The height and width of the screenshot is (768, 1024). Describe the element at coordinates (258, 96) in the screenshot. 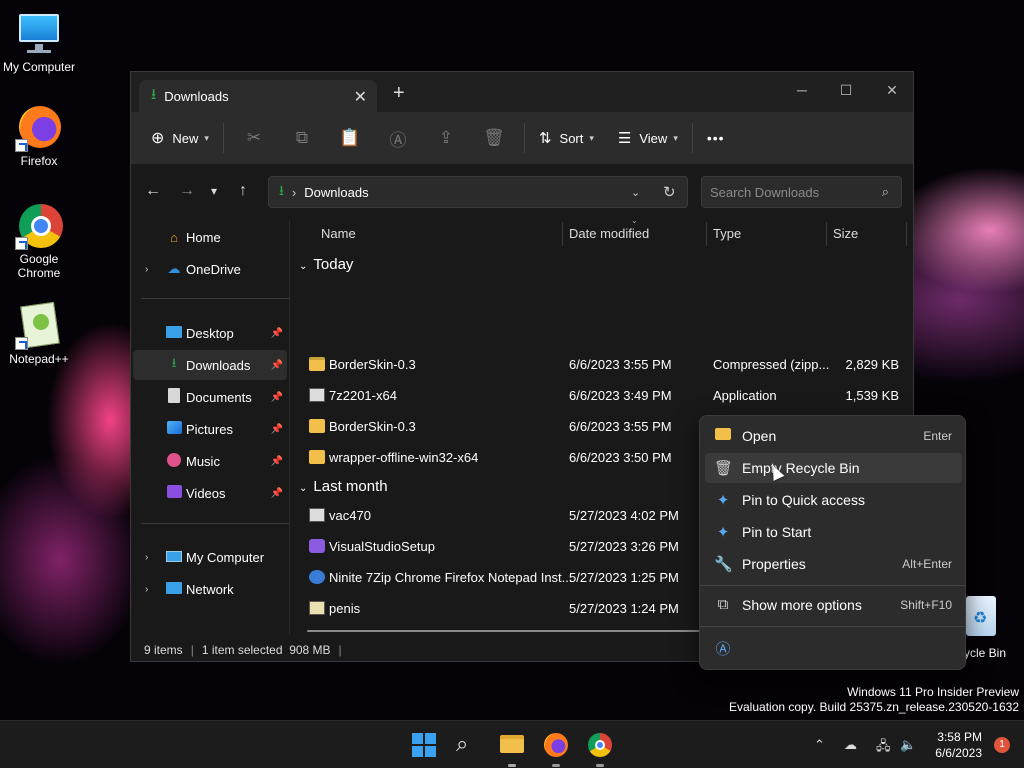

I see `tab-downloads: ⭳ Downloads ✕` at that location.